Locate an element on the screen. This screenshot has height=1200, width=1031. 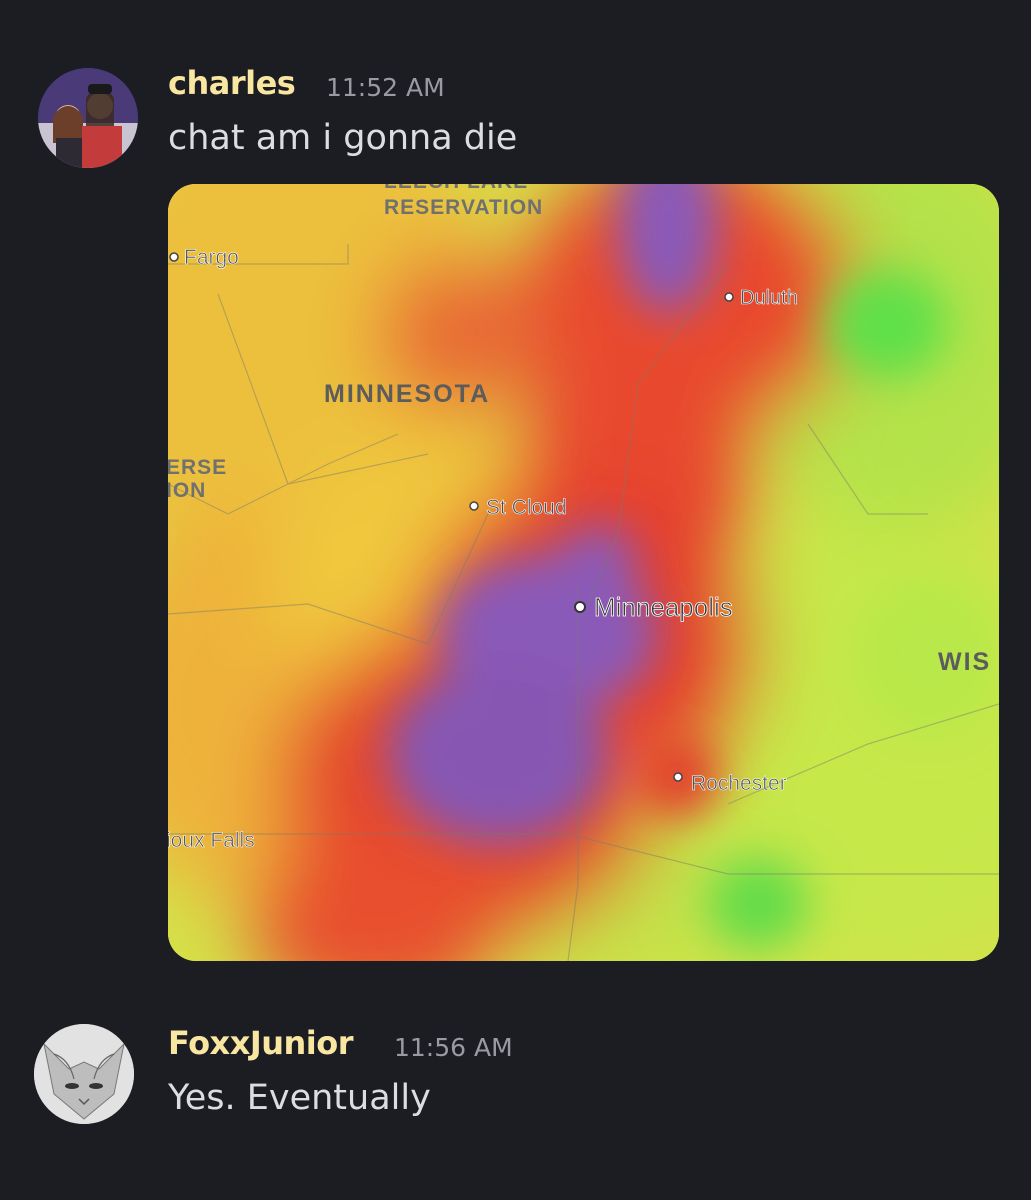
label-traverse-1: ERSE is located at coordinates (197, 467).